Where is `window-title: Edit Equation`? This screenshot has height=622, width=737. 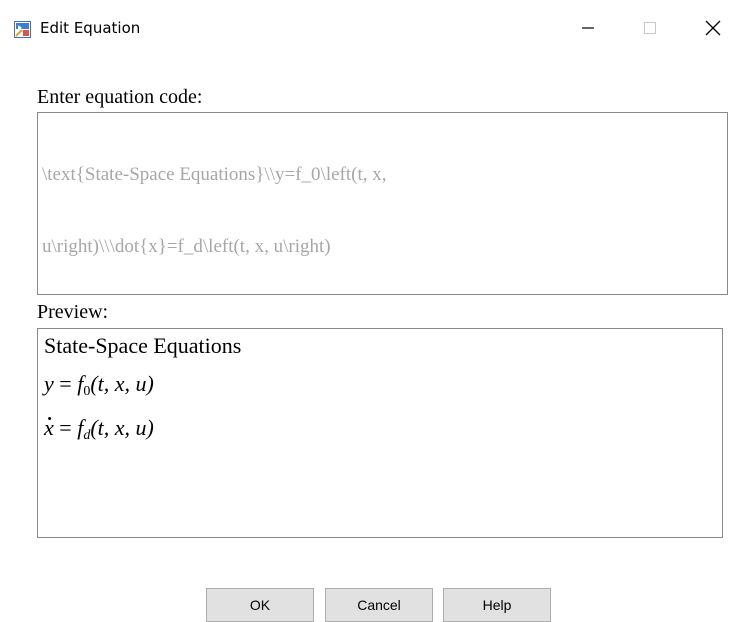 window-title: Edit Equation is located at coordinates (90, 28).